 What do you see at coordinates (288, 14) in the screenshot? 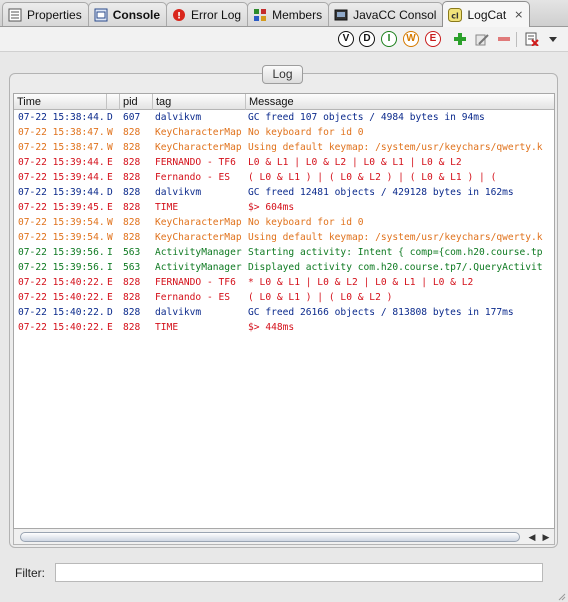
I see `tab-members: Members` at bounding box center [288, 14].